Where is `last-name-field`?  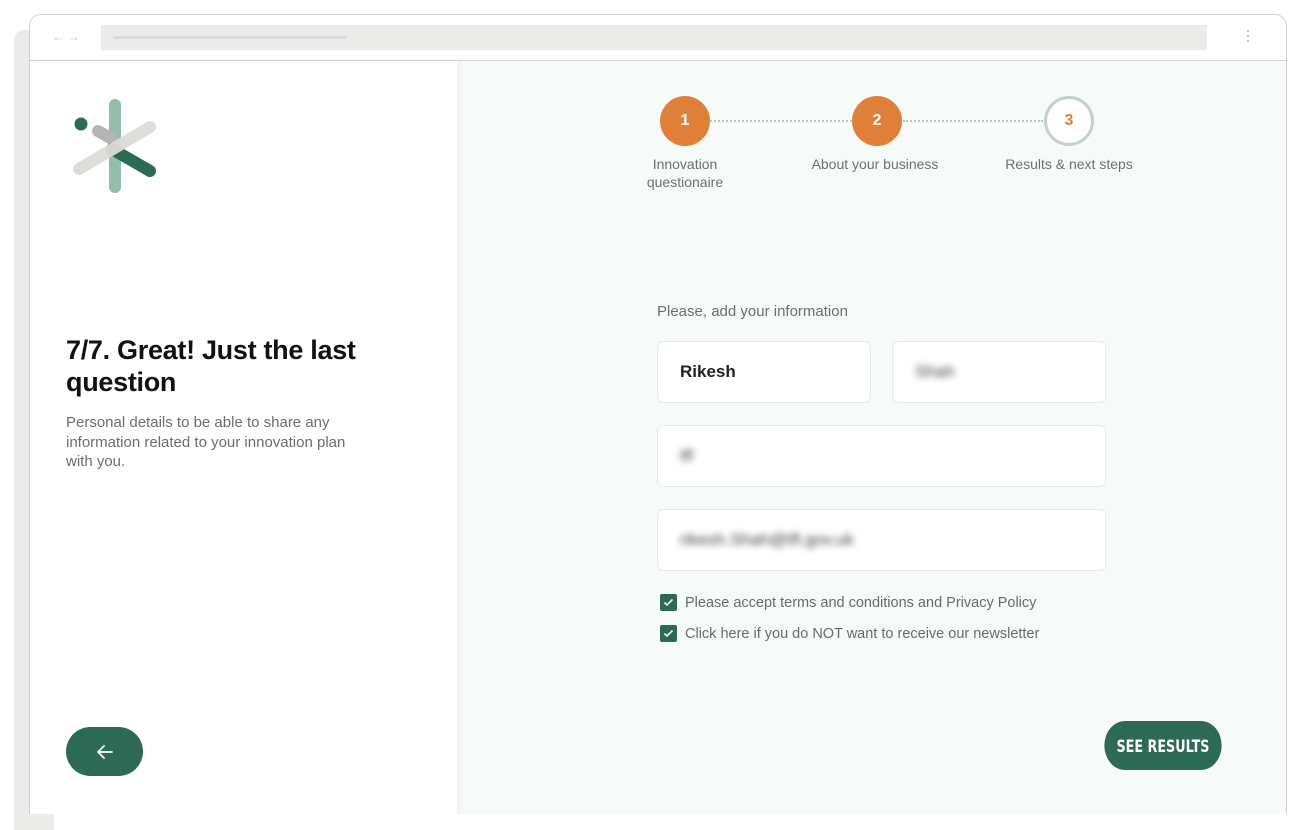
last-name-field is located at coordinates (999, 372).